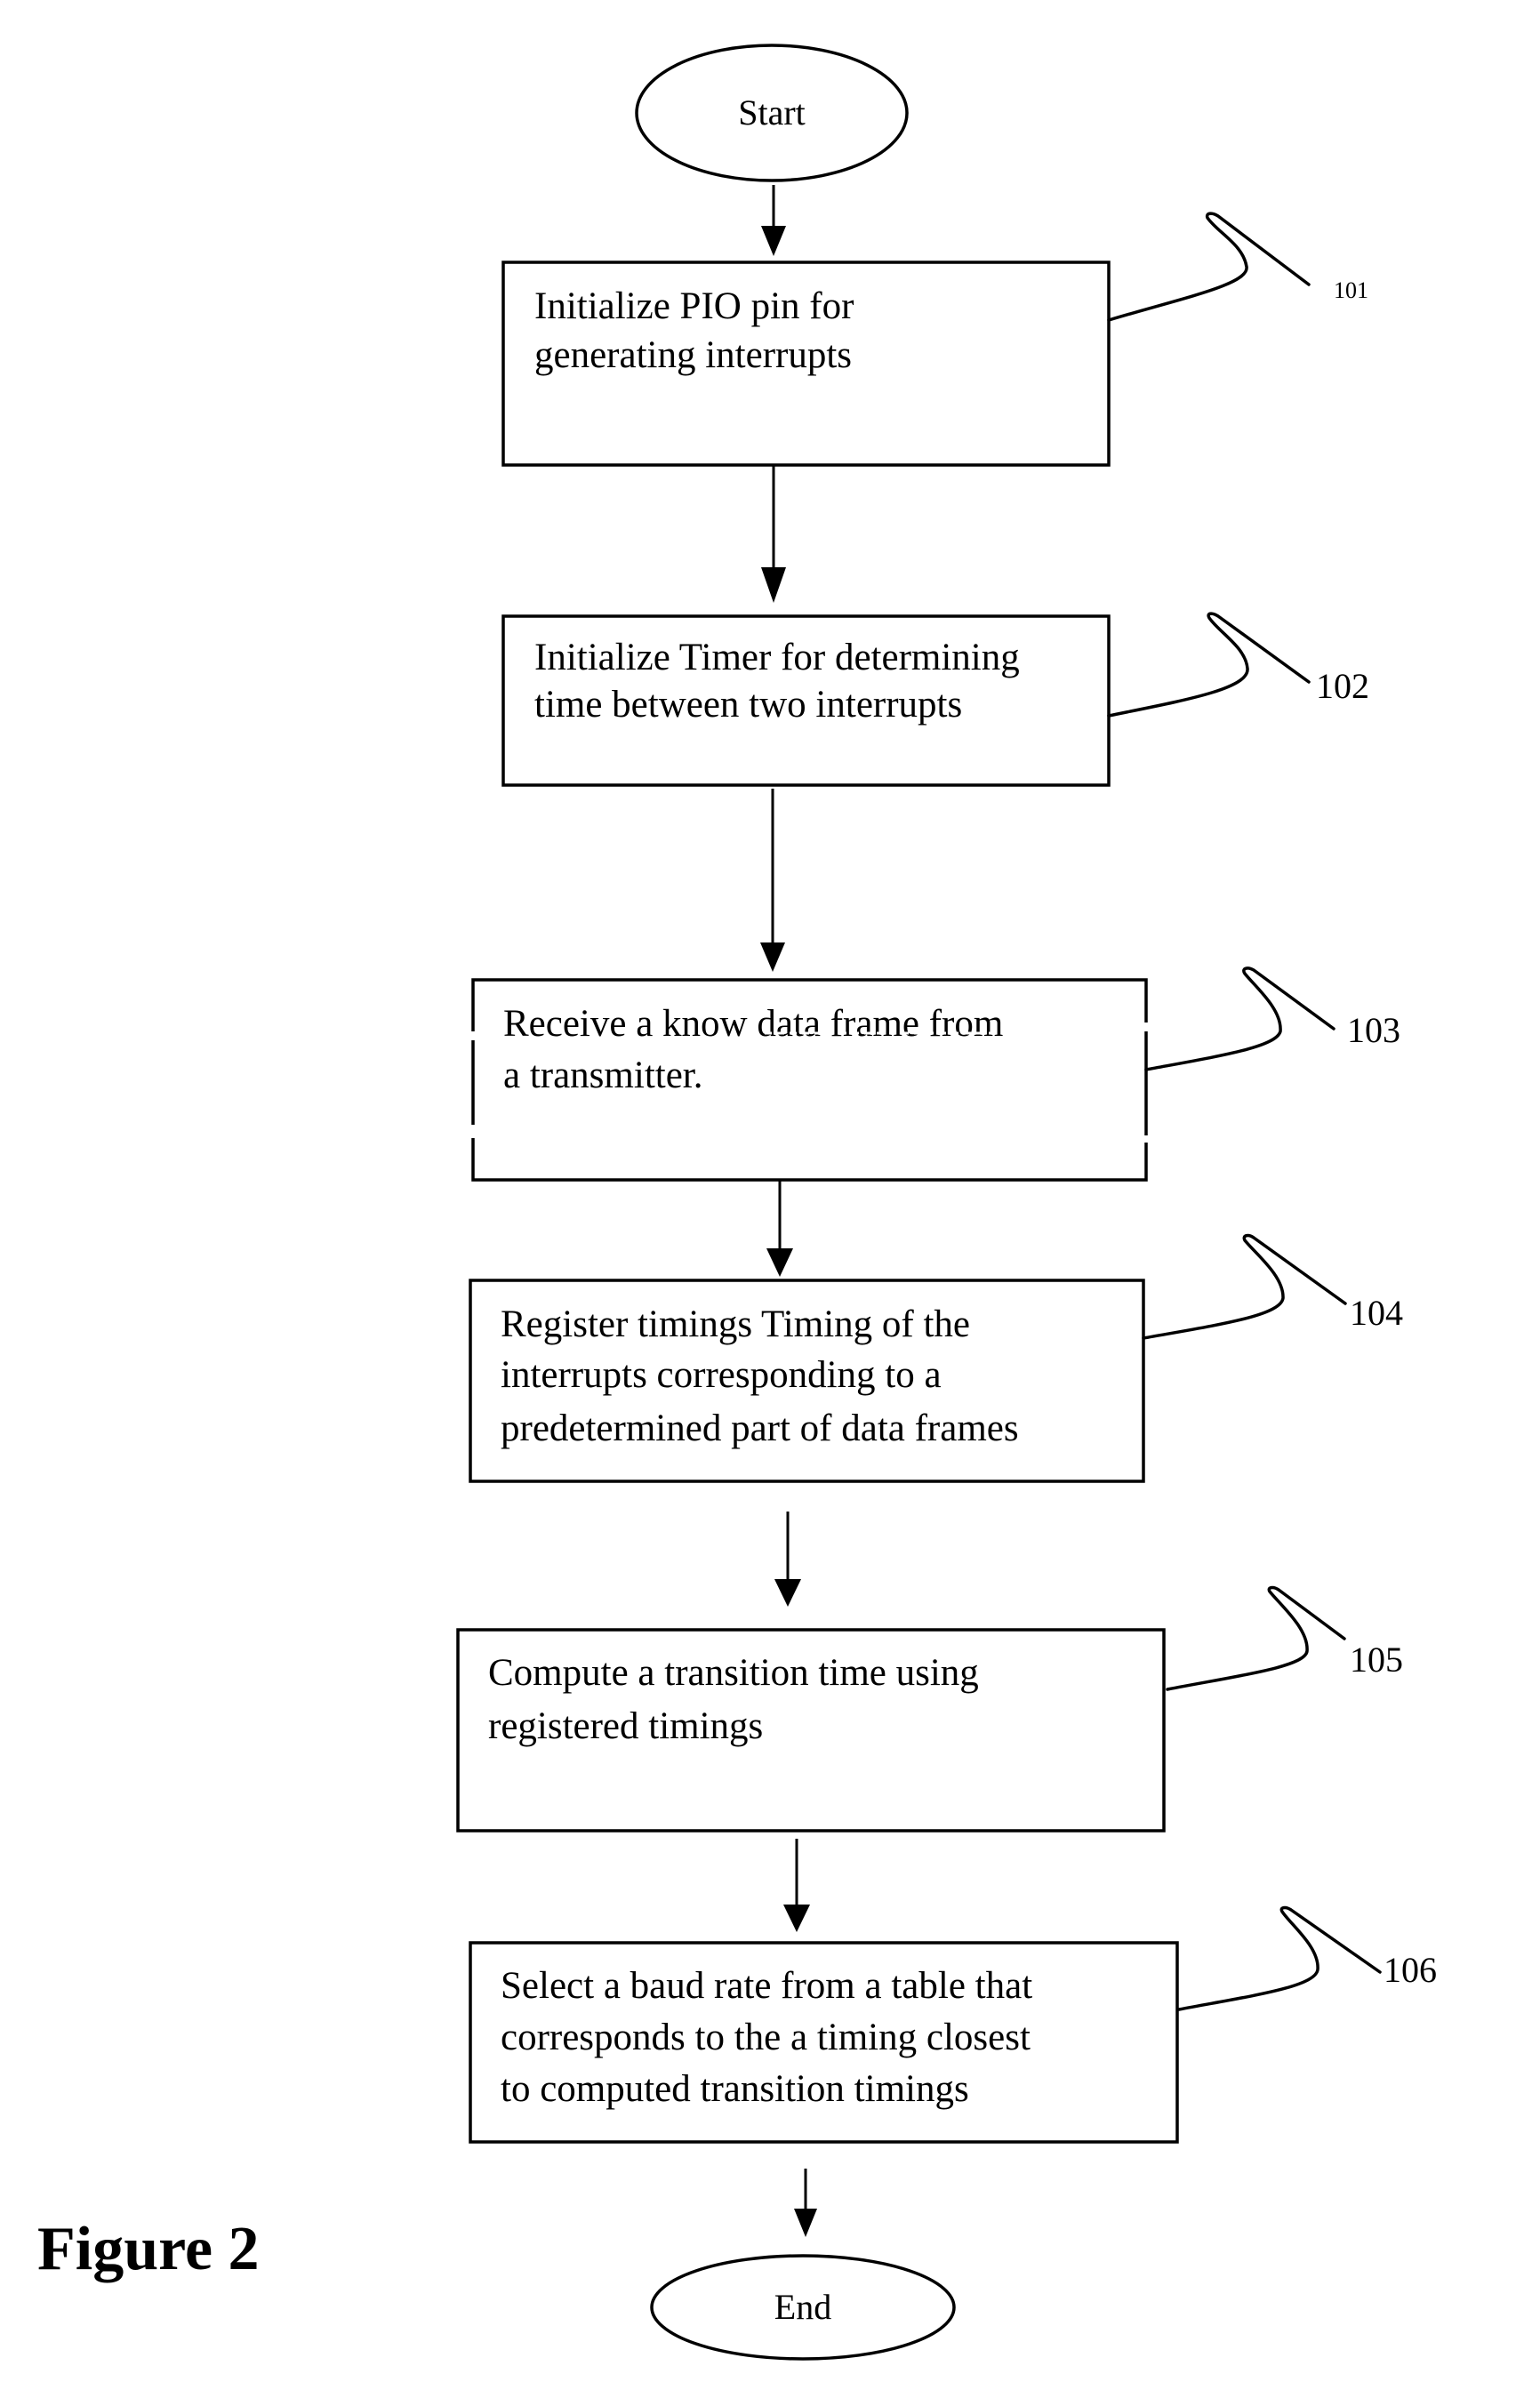 Image resolution: width=1540 pixels, height=2406 pixels. Describe the element at coordinates (753, 1024) in the screenshot. I see `step-text-line: Receive a know data frame from` at that location.